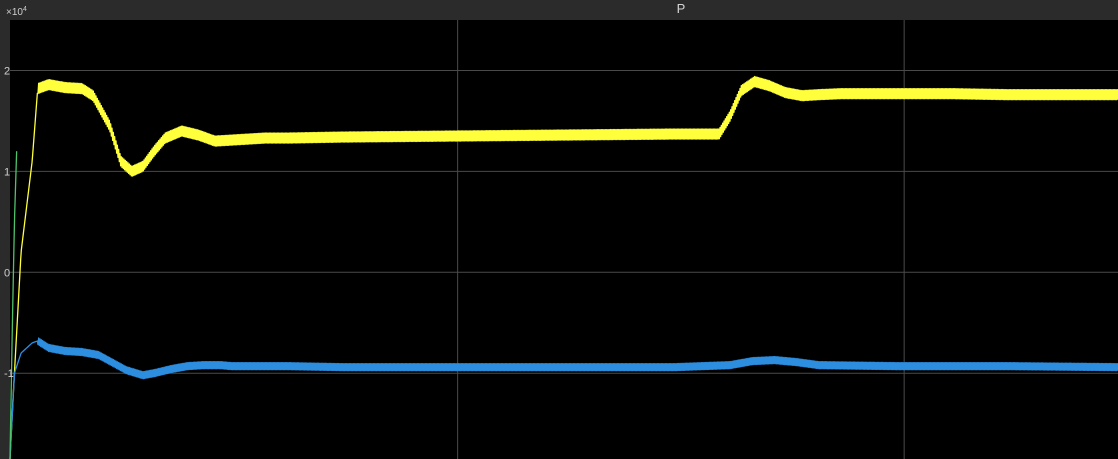  I want to click on y-axis-multiplier-base: ×10, so click(14, 12).